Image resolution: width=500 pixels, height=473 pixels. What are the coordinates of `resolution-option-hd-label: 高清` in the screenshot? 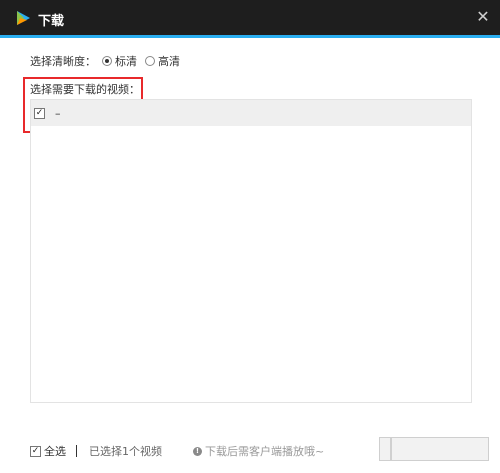 It's located at (169, 61).